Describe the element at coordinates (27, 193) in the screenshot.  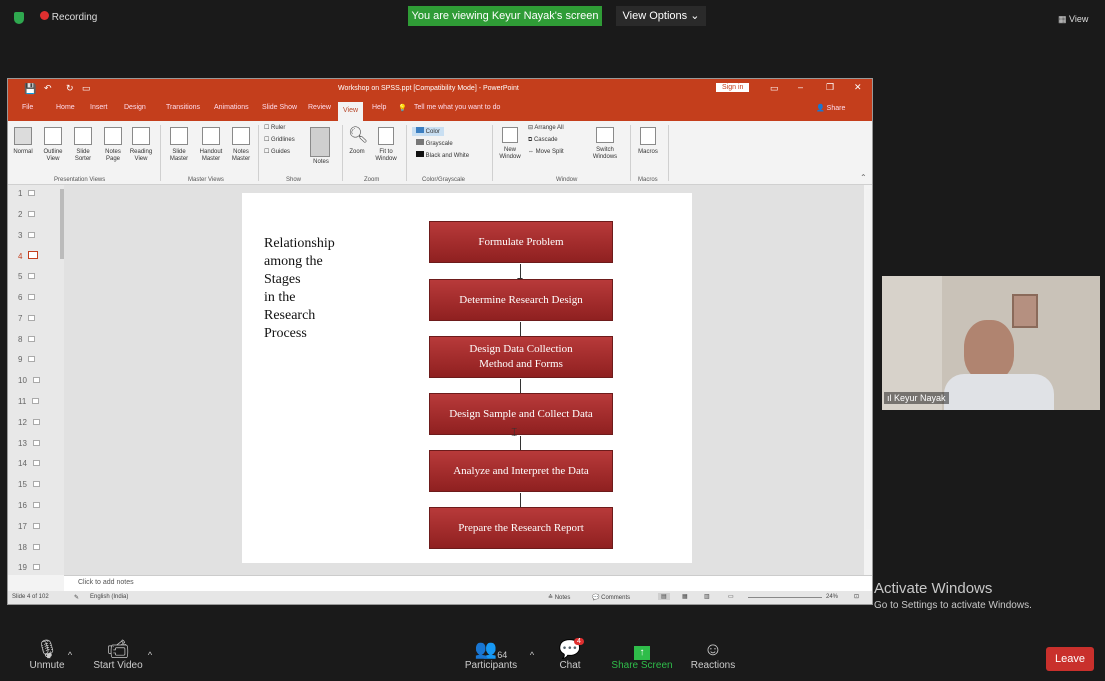
I see `slide-thumbnail: 1` at that location.